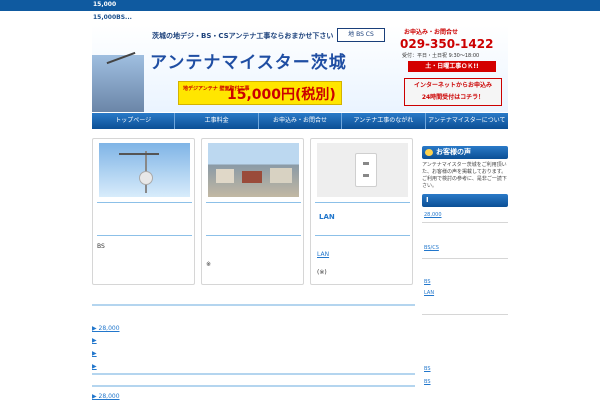 Image resolution: width=600 pixels, height=400 pixels. Describe the element at coordinates (146, 178) in the screenshot. I see `dish-icon` at that location.